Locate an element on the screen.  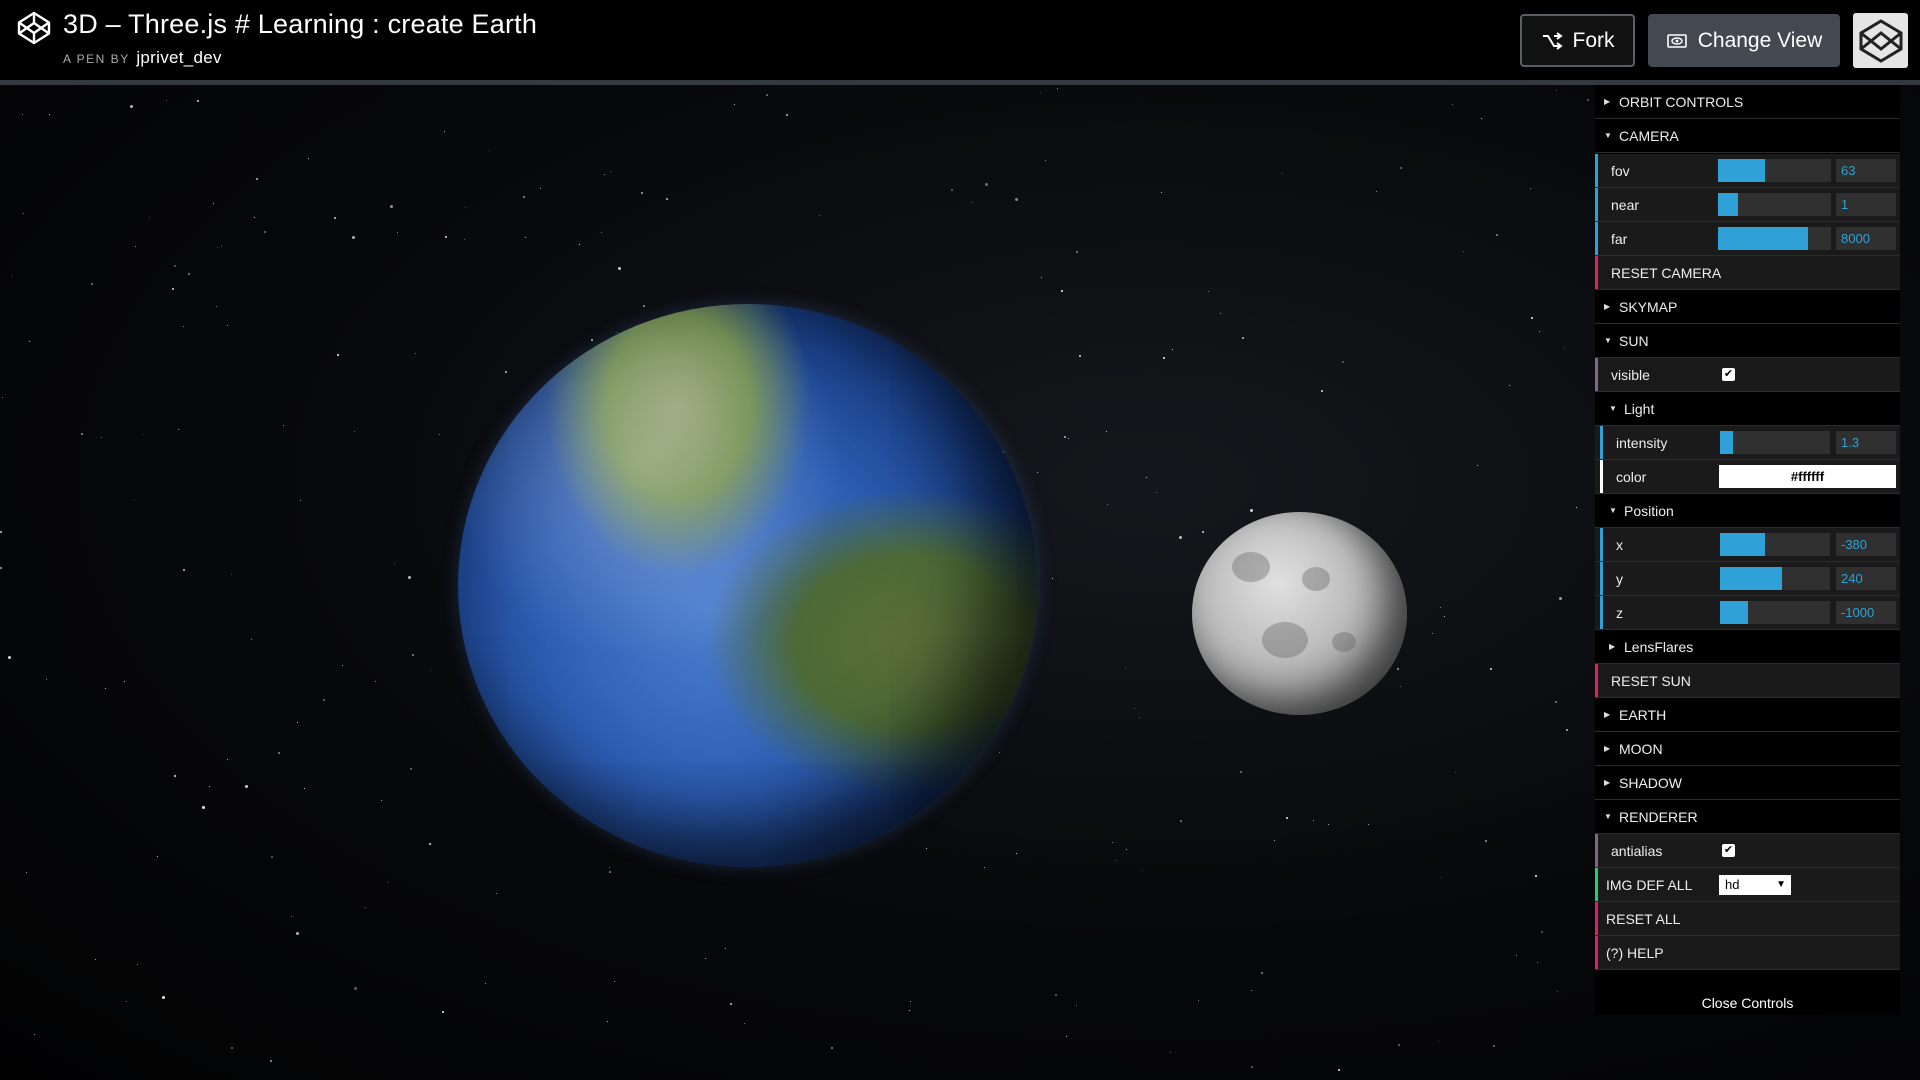
control-far: far 8000 is located at coordinates (1747, 239).